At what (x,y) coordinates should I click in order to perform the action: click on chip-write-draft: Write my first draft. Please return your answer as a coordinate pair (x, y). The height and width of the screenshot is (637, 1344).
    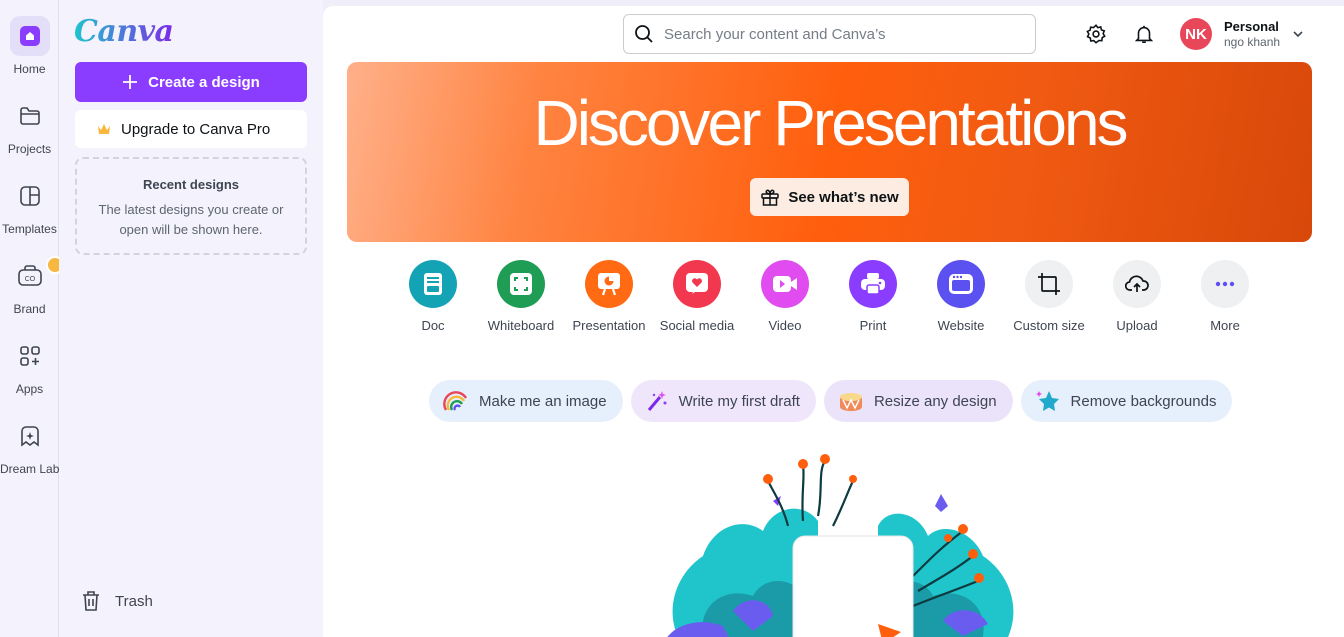
    Looking at the image, I should click on (723, 401).